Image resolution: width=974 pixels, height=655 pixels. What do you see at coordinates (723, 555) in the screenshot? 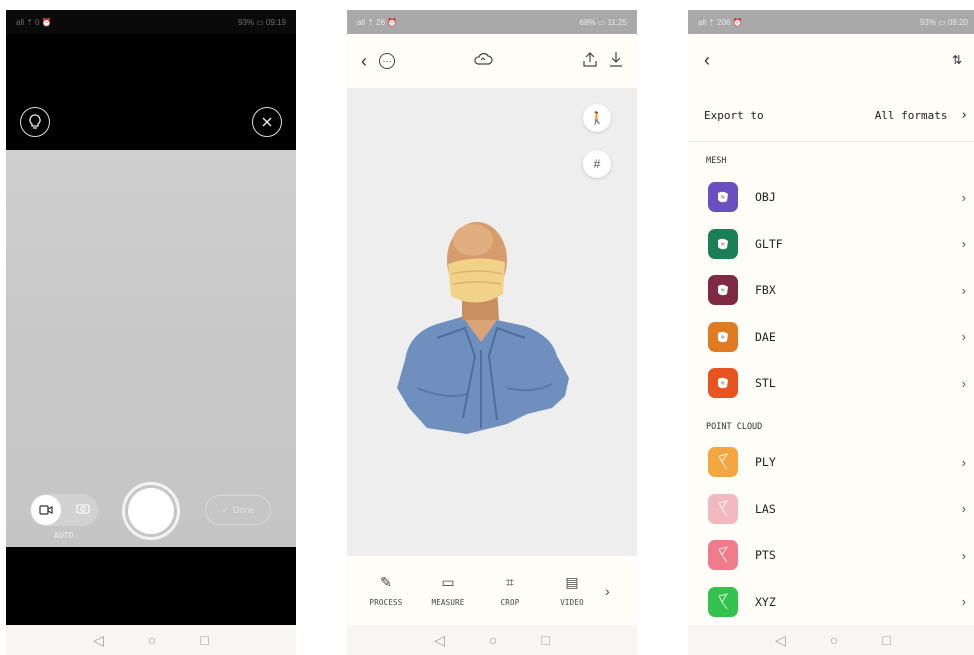
I see `pts-format-icon` at bounding box center [723, 555].